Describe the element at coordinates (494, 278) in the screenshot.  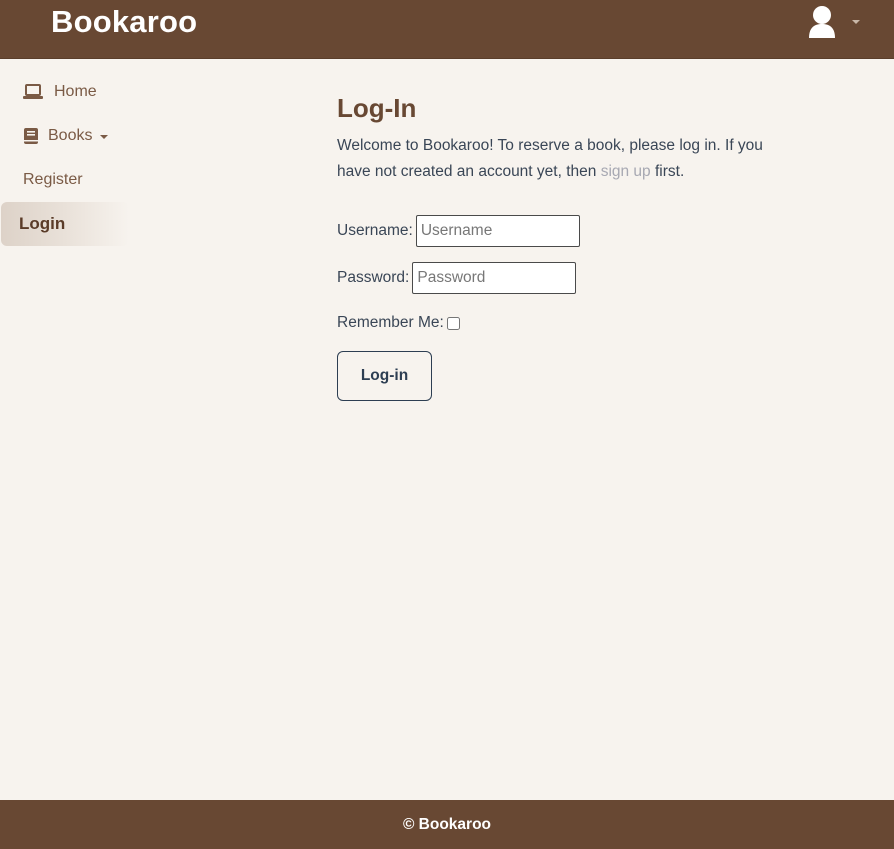
I see `password-input` at that location.